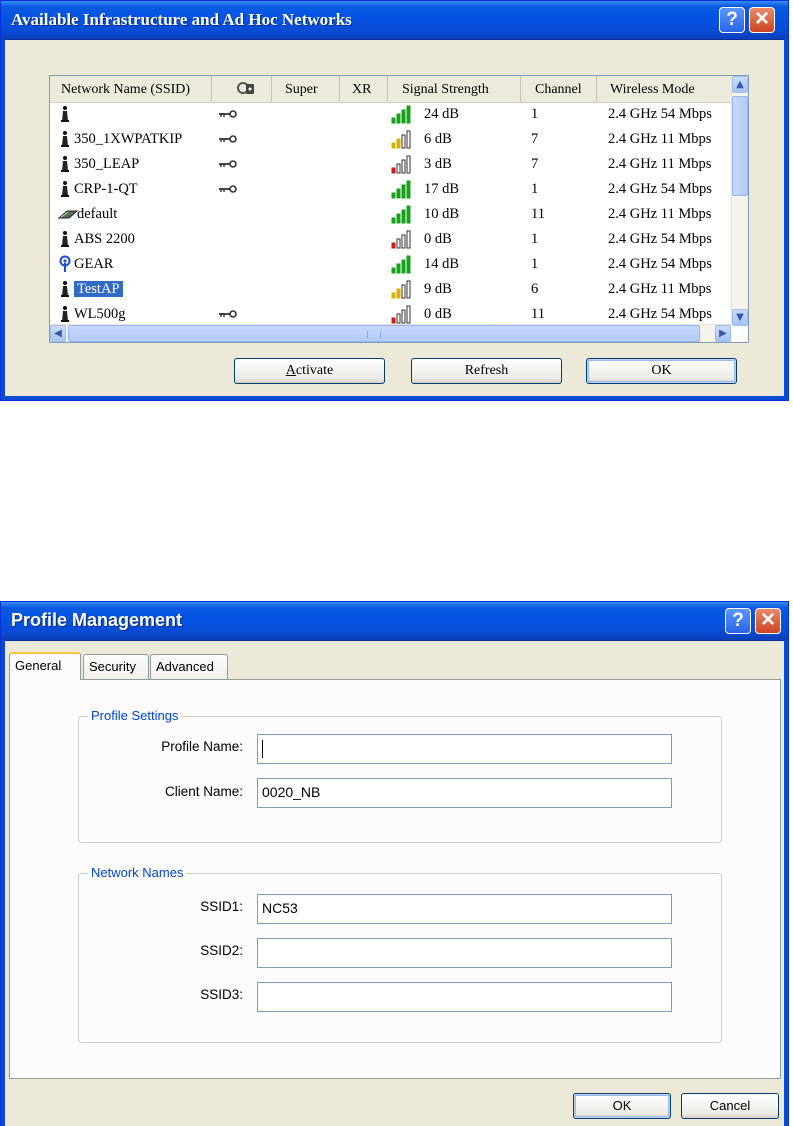  I want to click on column-xr: XR, so click(364, 89).